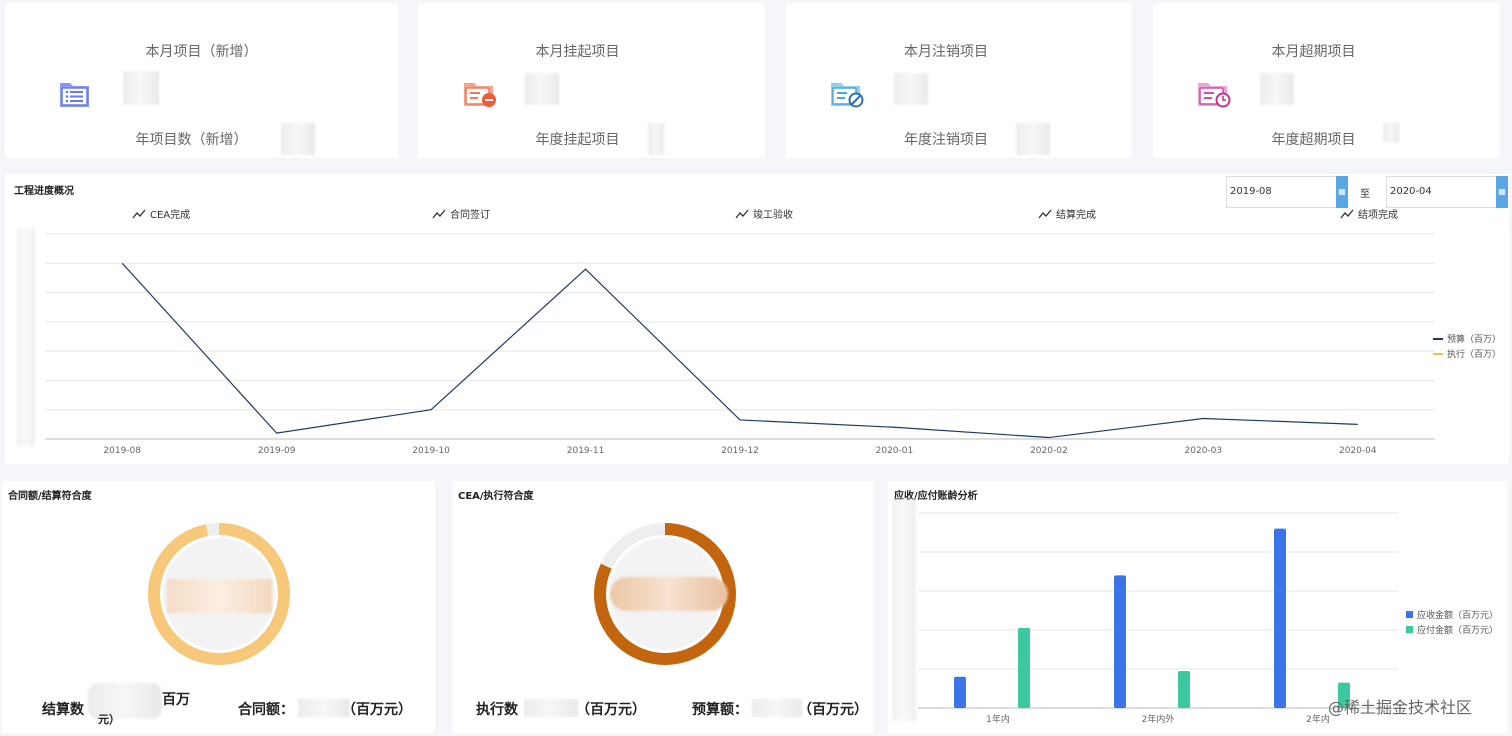 Image resolution: width=1512 pixels, height=736 pixels. Describe the element at coordinates (946, 52) in the screenshot. I see `stat-month-label: 本月注销项目` at that location.